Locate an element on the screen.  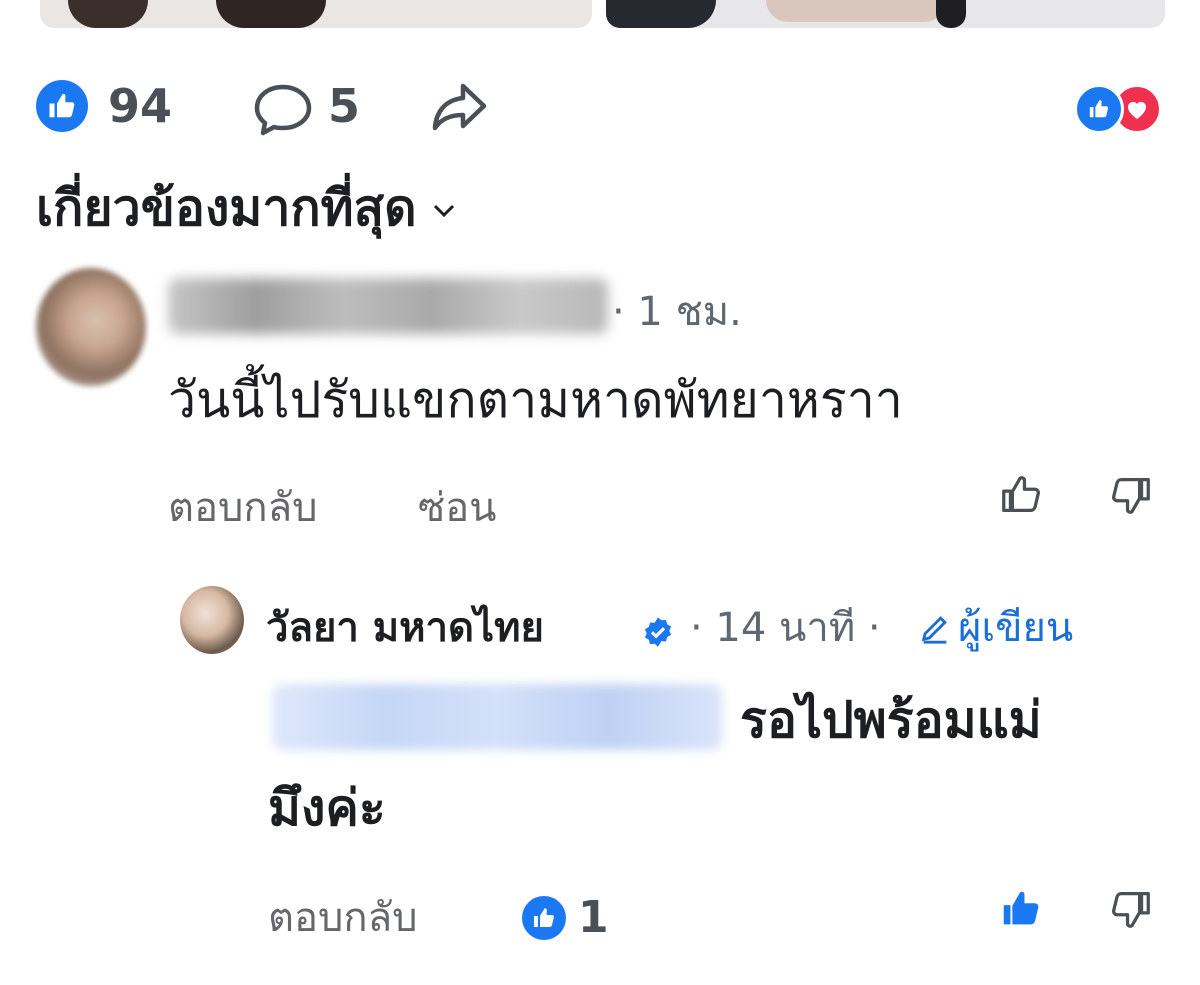
author-badge-label: ผู้เขียน is located at coordinates (1016, 628).